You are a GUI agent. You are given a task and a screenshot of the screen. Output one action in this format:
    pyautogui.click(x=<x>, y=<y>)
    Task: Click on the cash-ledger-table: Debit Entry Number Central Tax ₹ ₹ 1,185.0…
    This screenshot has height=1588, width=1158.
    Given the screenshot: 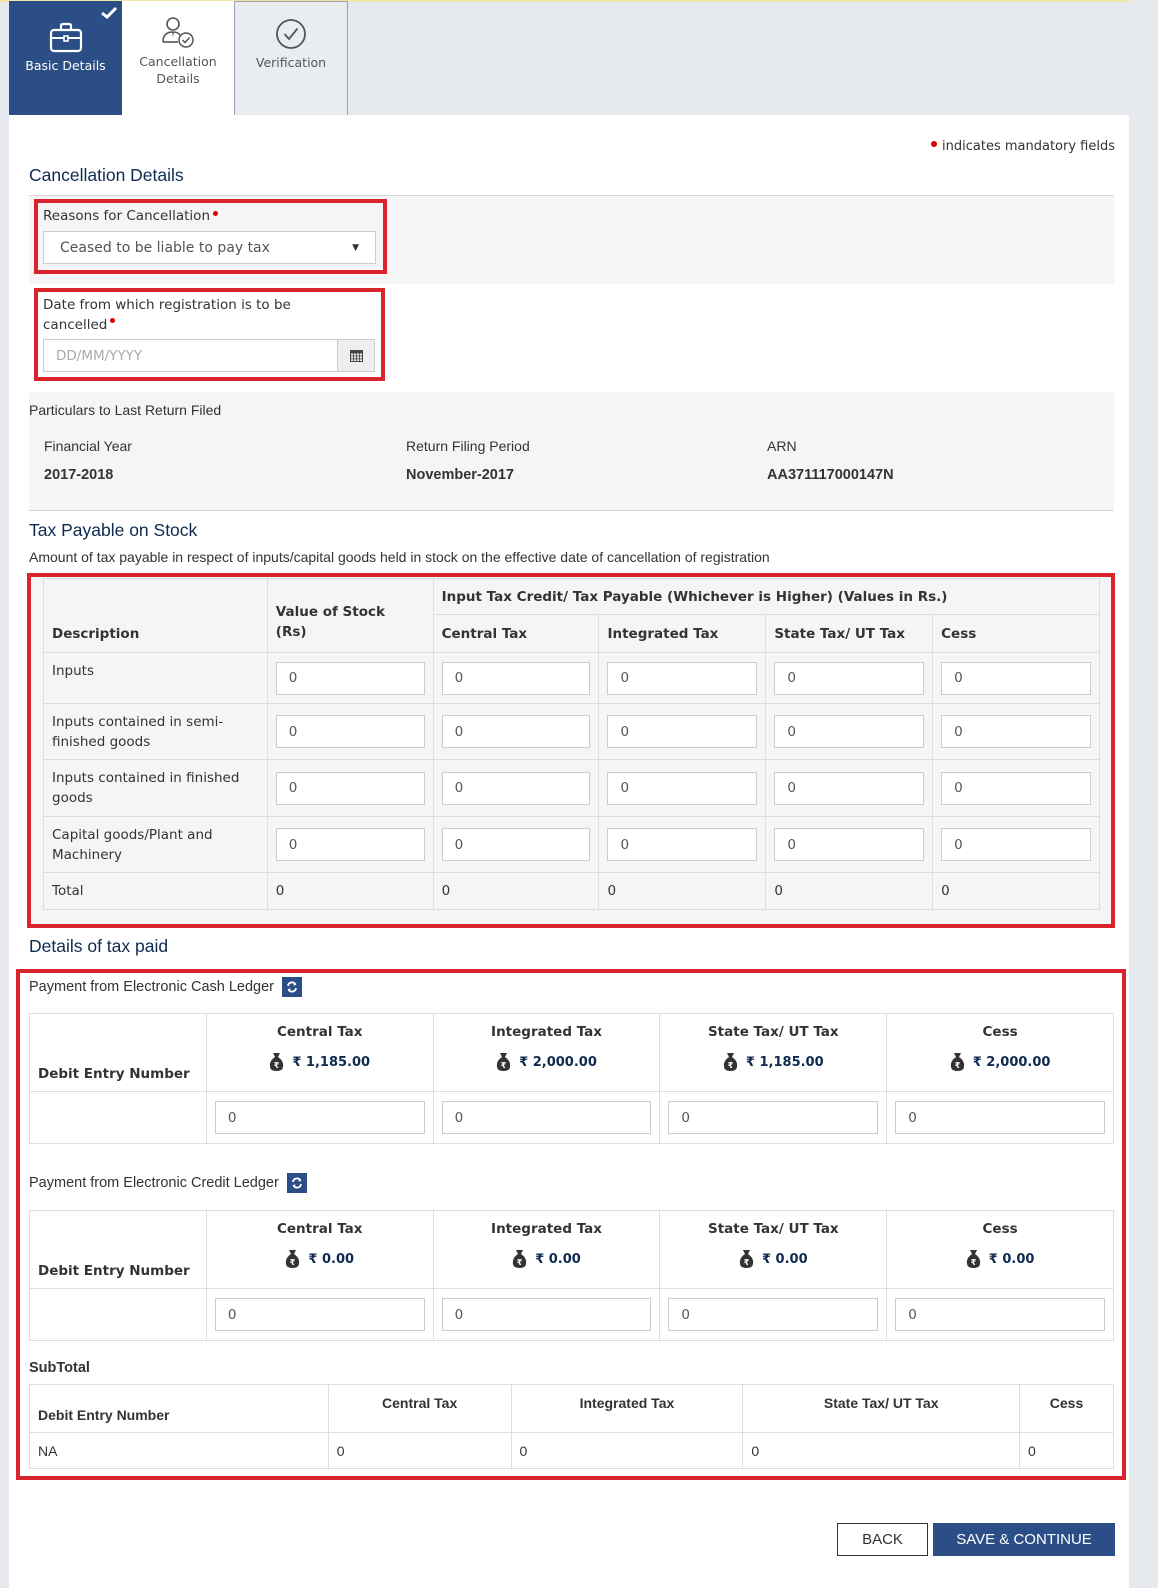 What is the action you would take?
    pyautogui.click(x=571, y=1078)
    